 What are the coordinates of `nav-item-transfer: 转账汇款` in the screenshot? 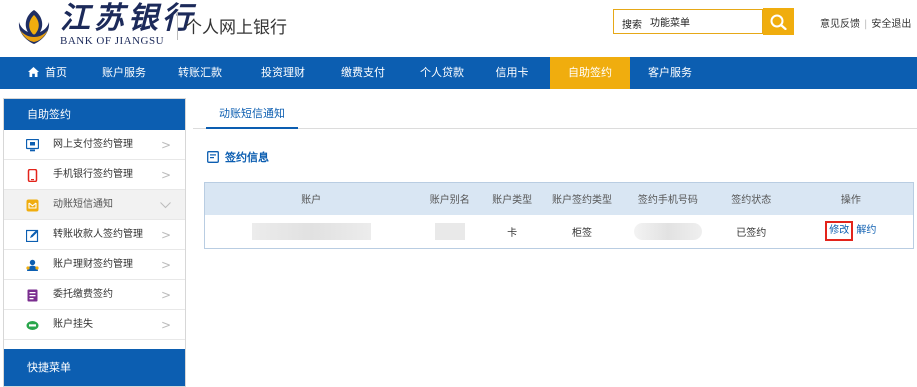 It's located at (200, 73).